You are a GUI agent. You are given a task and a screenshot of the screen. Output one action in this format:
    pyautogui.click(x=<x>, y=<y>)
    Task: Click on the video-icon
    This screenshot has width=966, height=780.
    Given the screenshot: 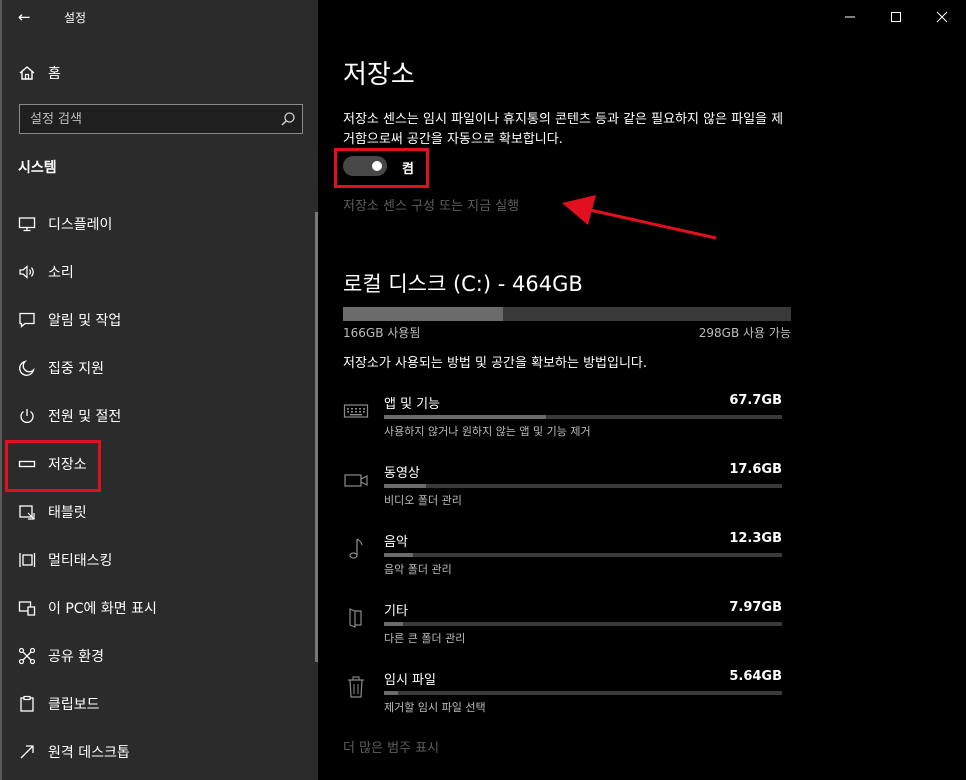 What is the action you would take?
    pyautogui.click(x=356, y=480)
    